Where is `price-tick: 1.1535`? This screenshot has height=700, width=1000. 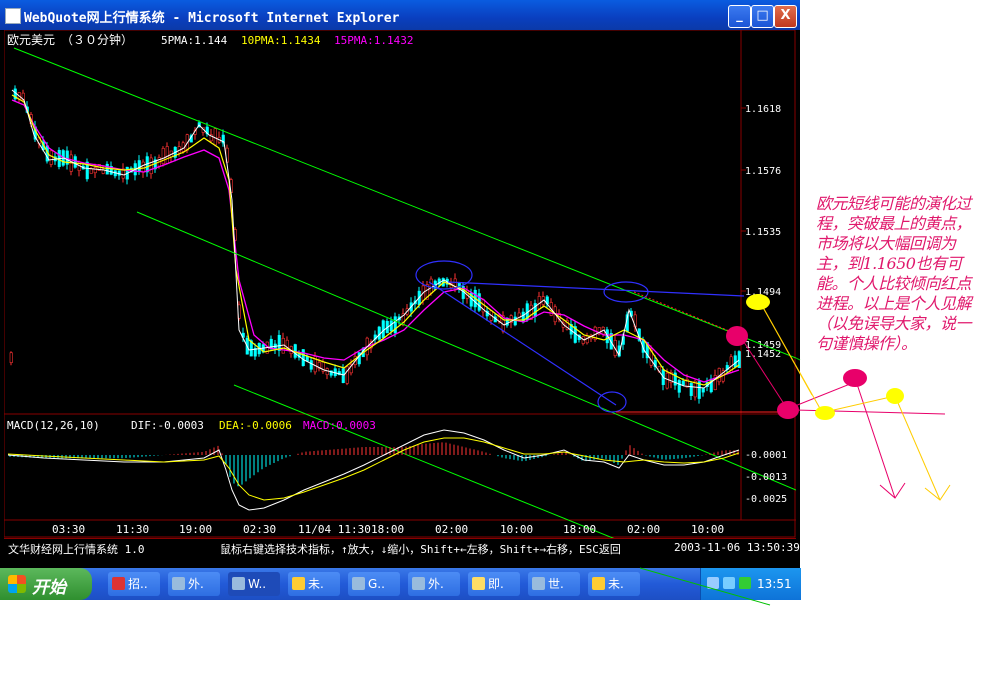
price-tick: 1.1535 is located at coordinates (763, 232).